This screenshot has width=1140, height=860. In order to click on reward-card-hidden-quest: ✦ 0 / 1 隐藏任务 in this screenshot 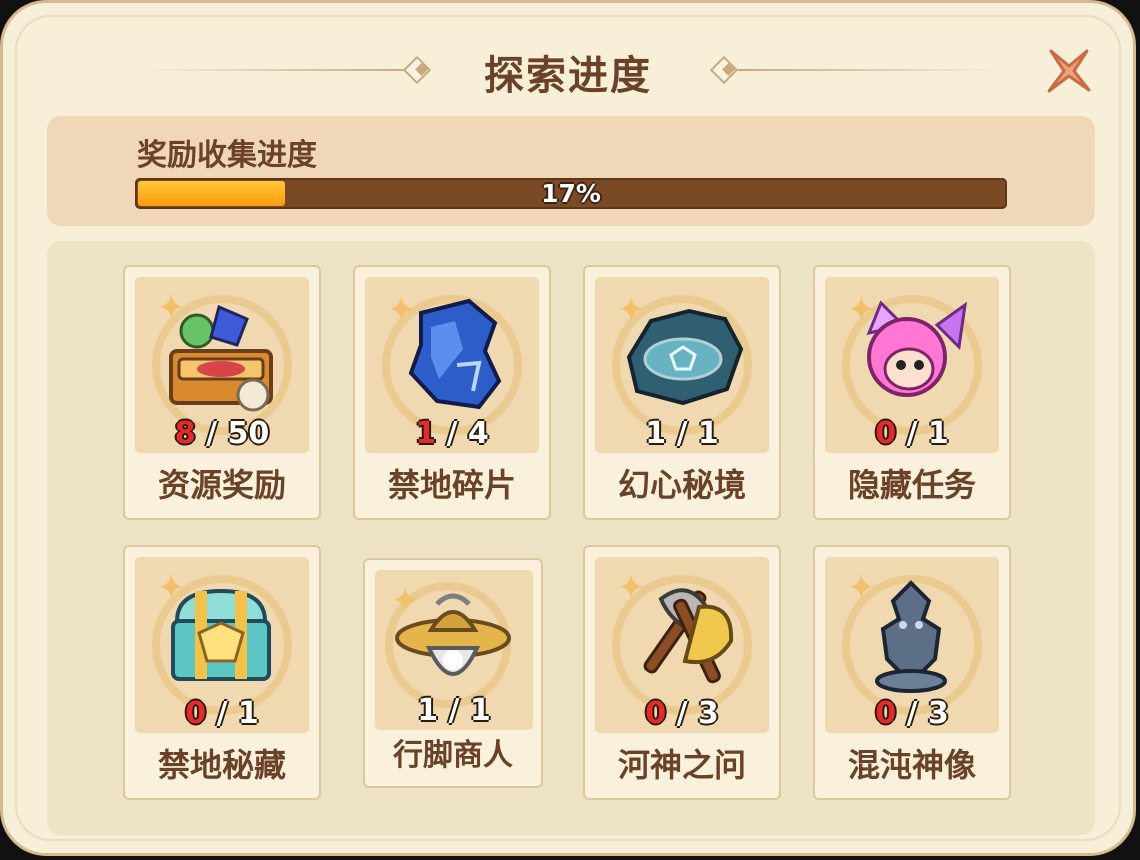, I will do `click(912, 392)`.